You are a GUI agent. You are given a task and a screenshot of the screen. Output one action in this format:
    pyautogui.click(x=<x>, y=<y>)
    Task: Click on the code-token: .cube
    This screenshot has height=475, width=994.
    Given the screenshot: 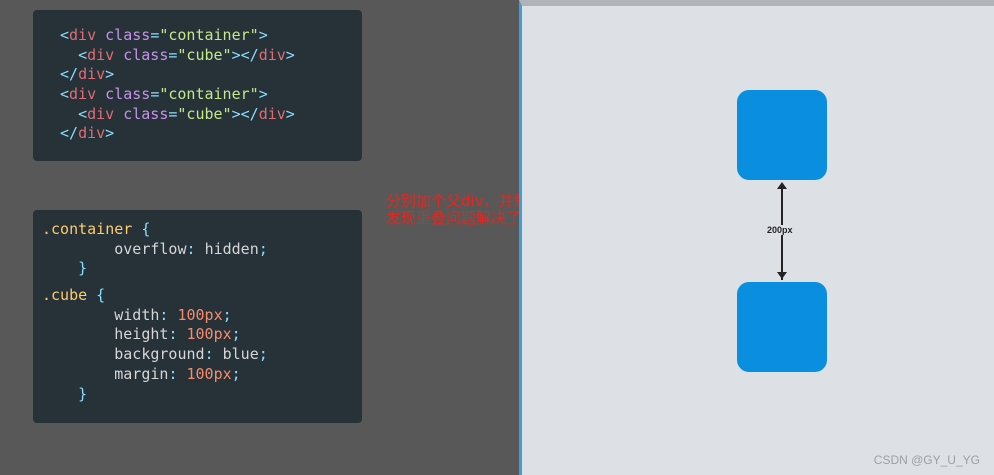 What is the action you would take?
    pyautogui.click(x=65, y=295)
    